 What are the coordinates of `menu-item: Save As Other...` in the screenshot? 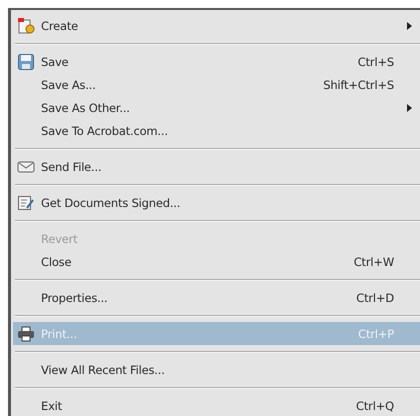 It's located at (216, 107).